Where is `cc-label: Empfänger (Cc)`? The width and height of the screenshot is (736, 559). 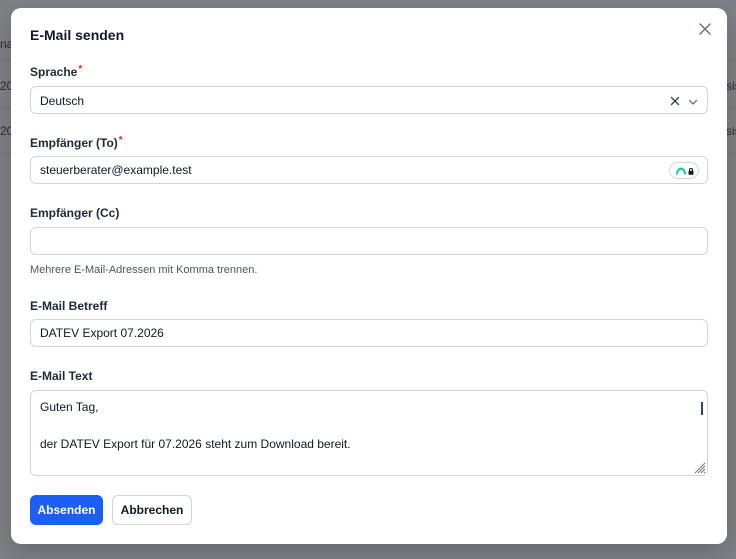 cc-label: Empfänger (Cc) is located at coordinates (75, 213).